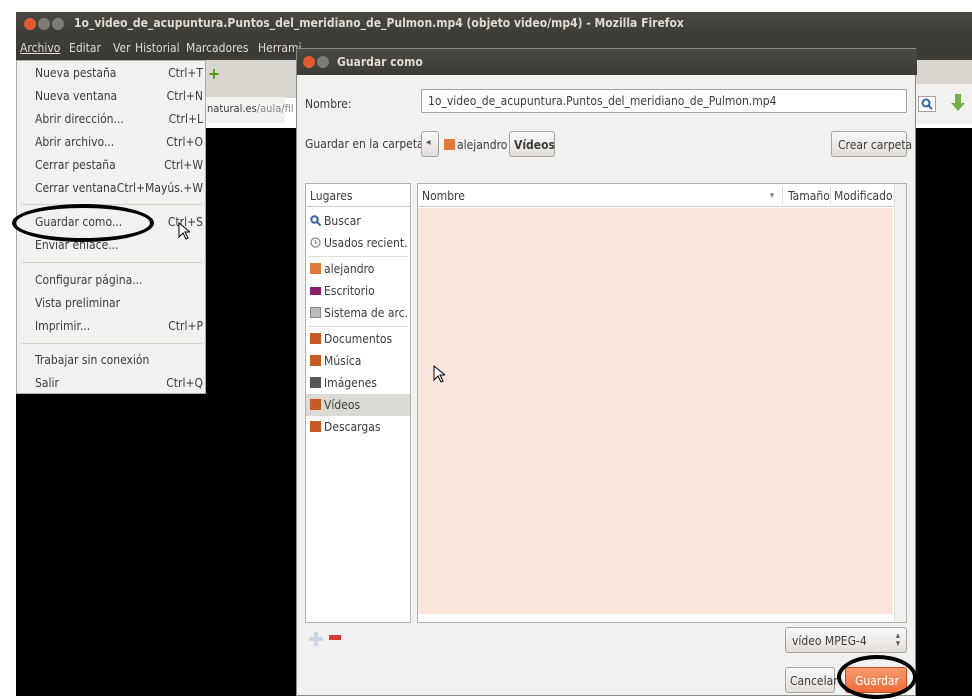 The height and width of the screenshot is (699, 972). What do you see at coordinates (85, 48) in the screenshot?
I see `menu-editar: Editar` at bounding box center [85, 48].